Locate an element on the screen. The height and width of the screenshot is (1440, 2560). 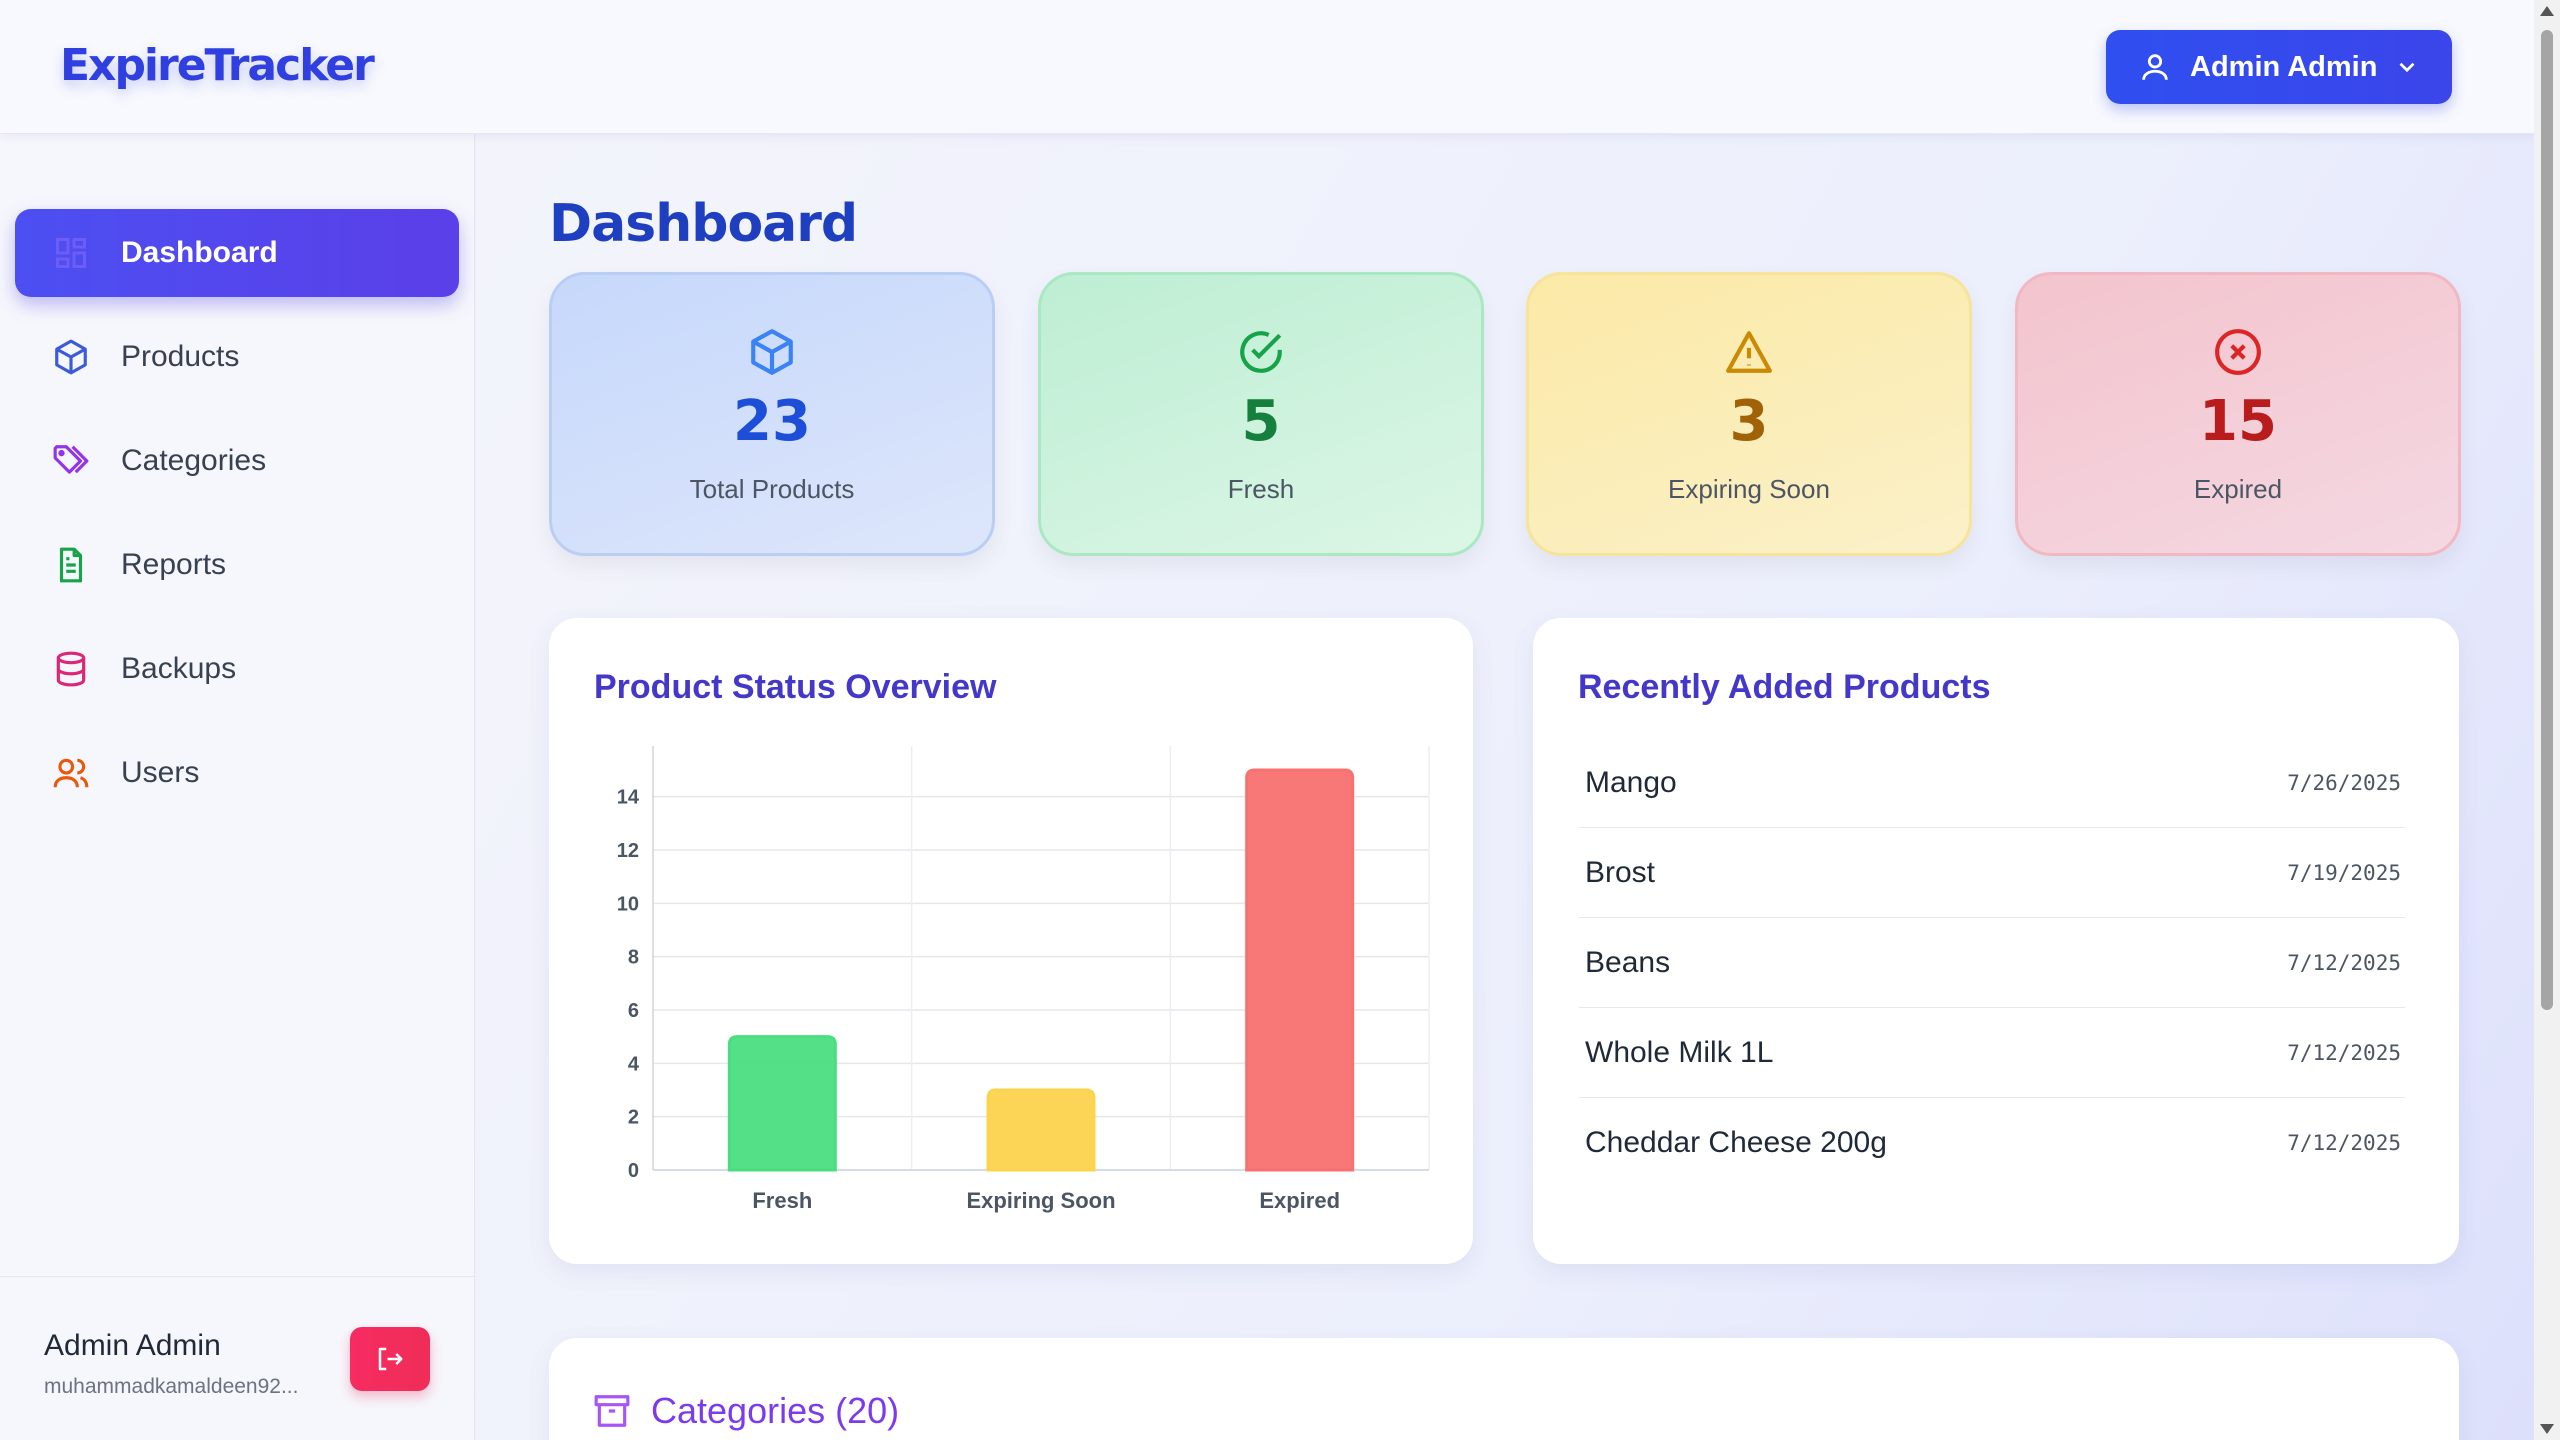
recent-title: Recently Added Products is located at coordinates (1784, 687).